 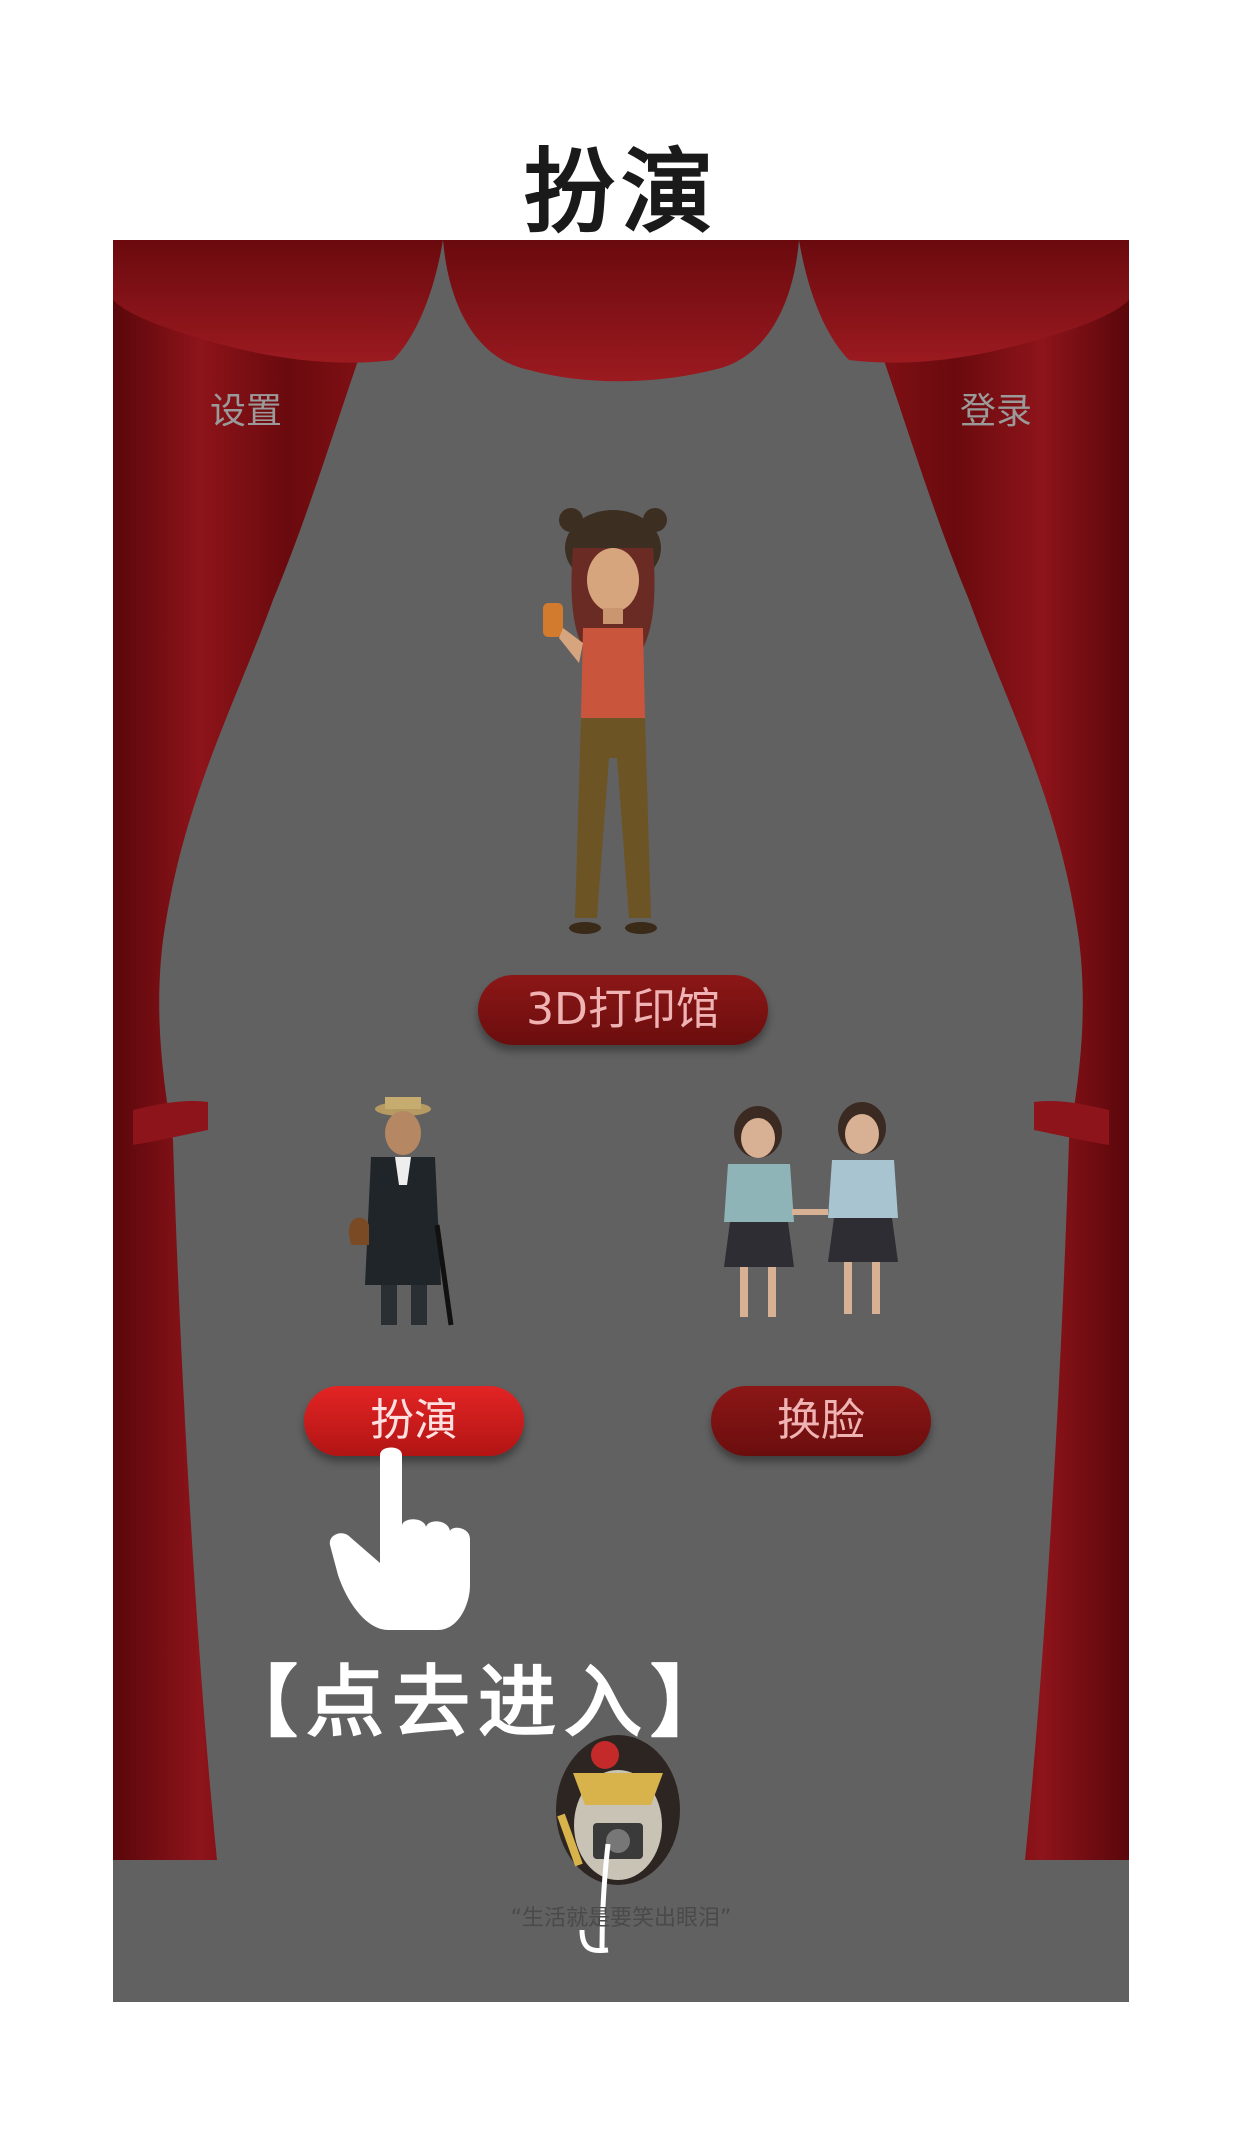 I want to click on avatar-gentleman-icon, so click(x=401, y=1211).